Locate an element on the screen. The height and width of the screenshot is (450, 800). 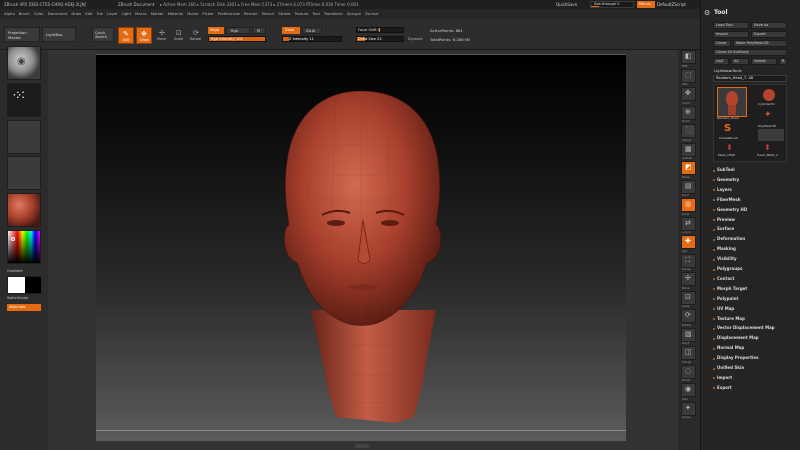
subpalette-polypaint: Polypaint is located at coordinates (727, 298).